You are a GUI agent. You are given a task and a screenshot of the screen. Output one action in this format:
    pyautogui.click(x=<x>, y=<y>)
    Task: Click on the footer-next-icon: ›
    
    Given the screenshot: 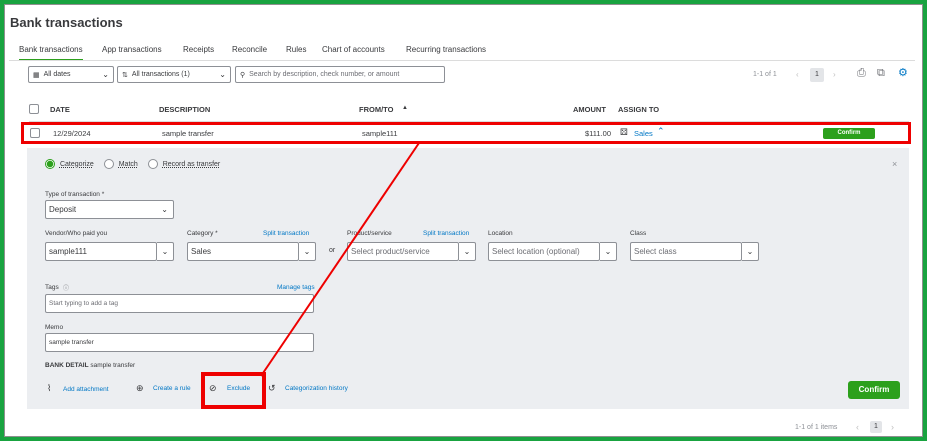 What is the action you would take?
    pyautogui.click(x=892, y=427)
    